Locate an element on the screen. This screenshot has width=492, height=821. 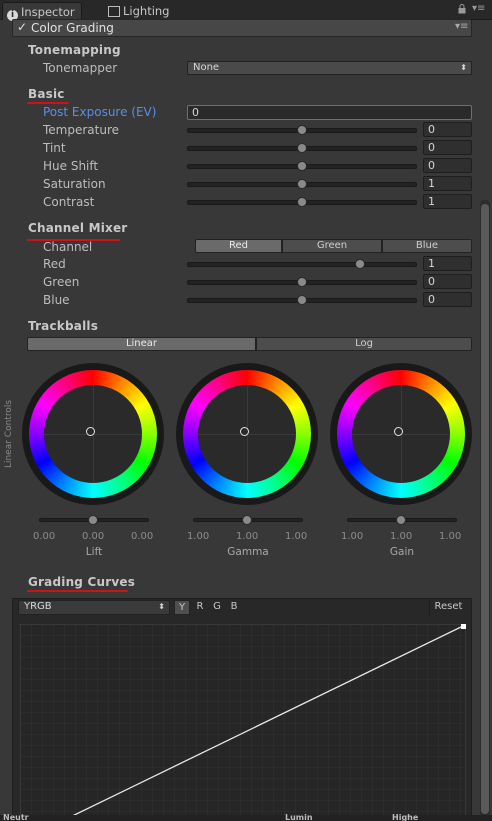
lock-icon is located at coordinates (462, 9).